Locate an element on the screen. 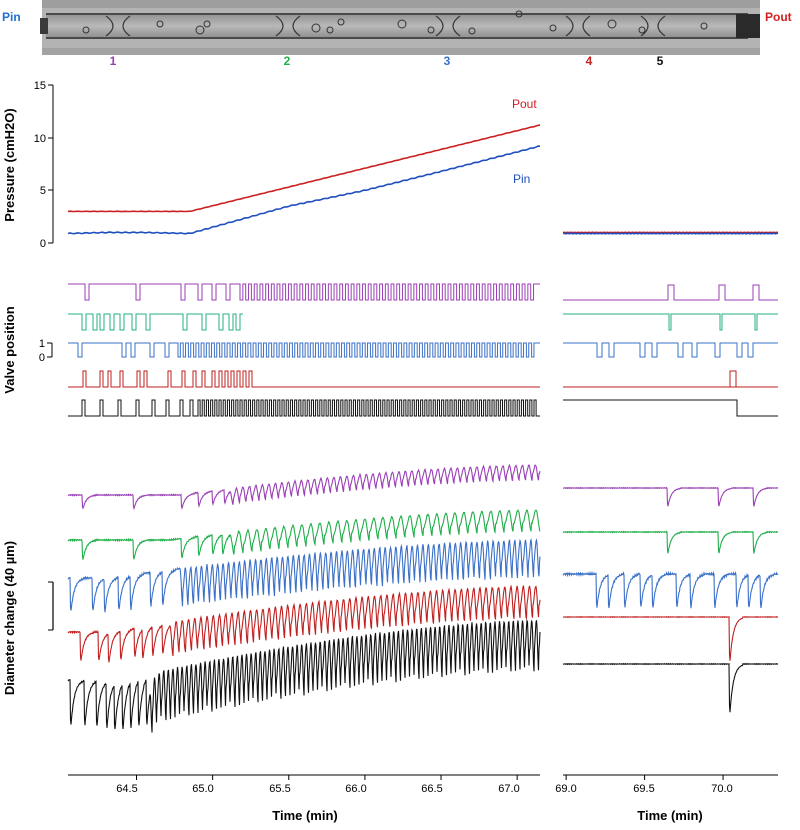 This screenshot has width=800, height=830. pin-series-label: Pin is located at coordinates (521, 179).